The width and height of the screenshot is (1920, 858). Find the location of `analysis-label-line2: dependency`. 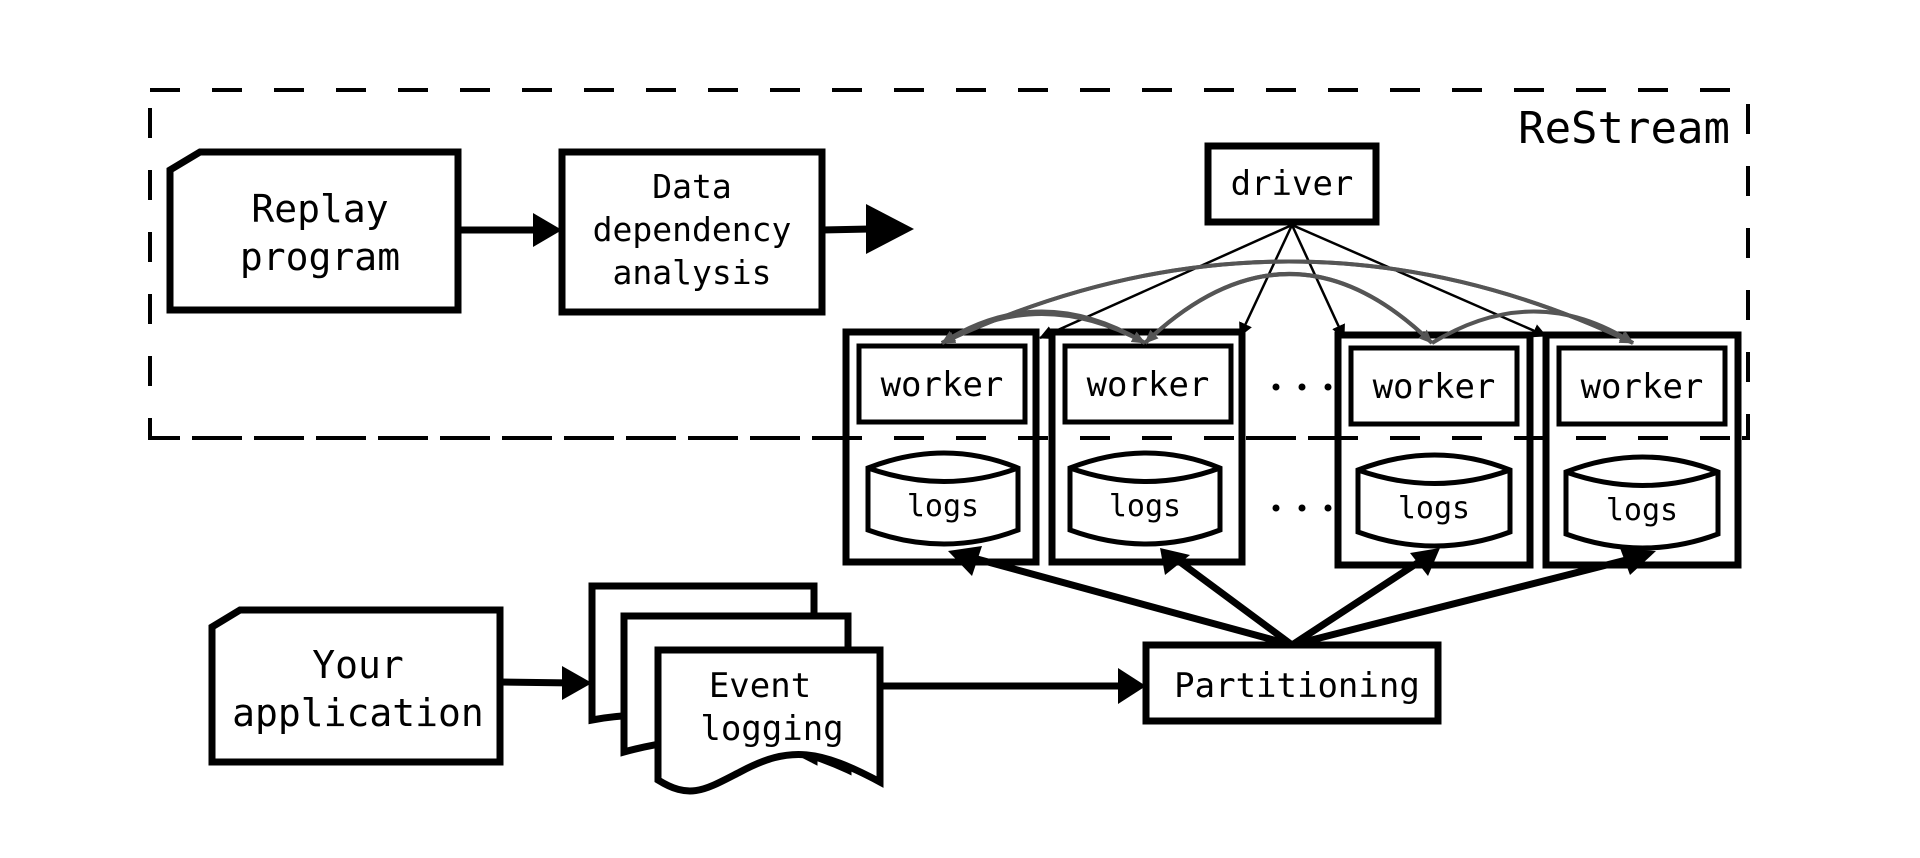

analysis-label-line2: dependency is located at coordinates (692, 229).